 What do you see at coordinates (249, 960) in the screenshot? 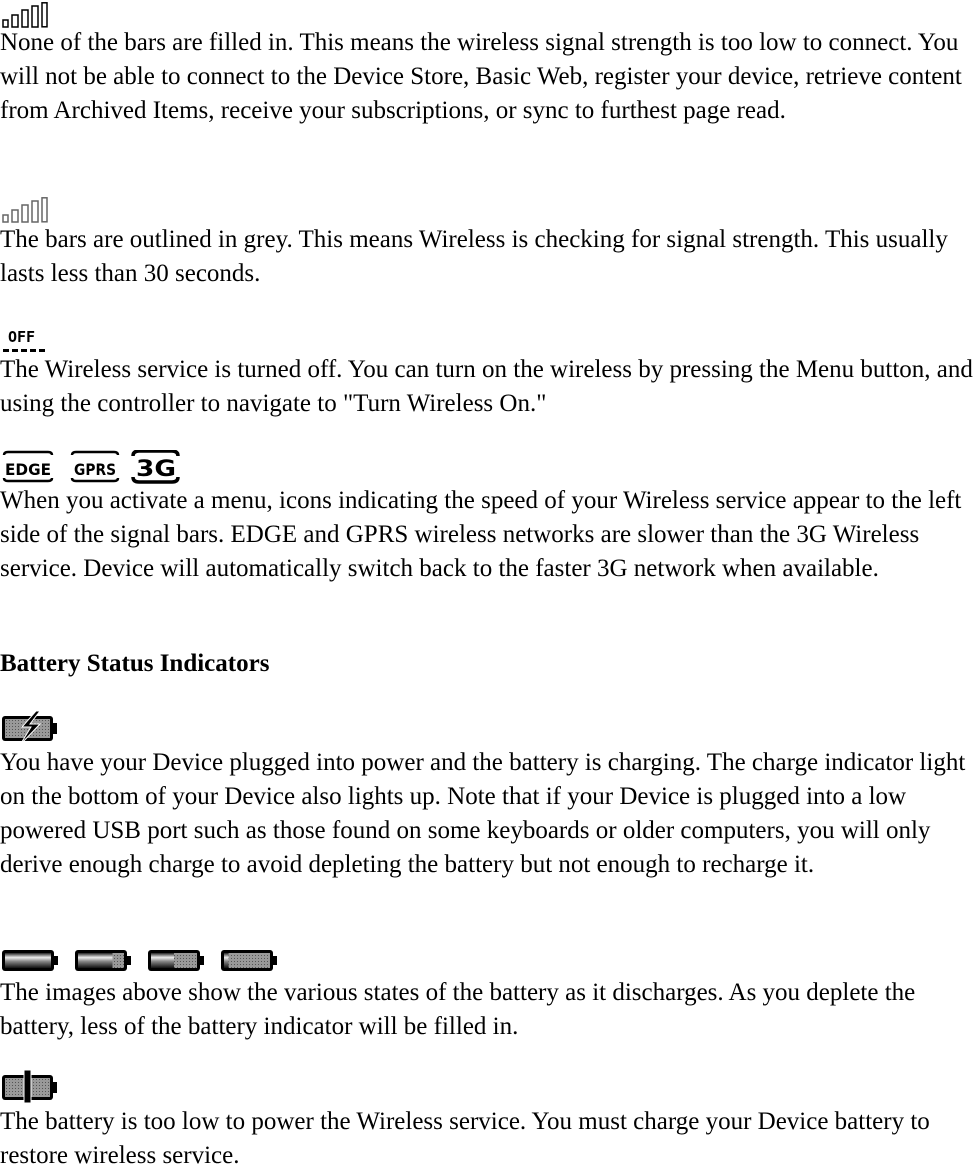
I see `battery-low-icon` at bounding box center [249, 960].